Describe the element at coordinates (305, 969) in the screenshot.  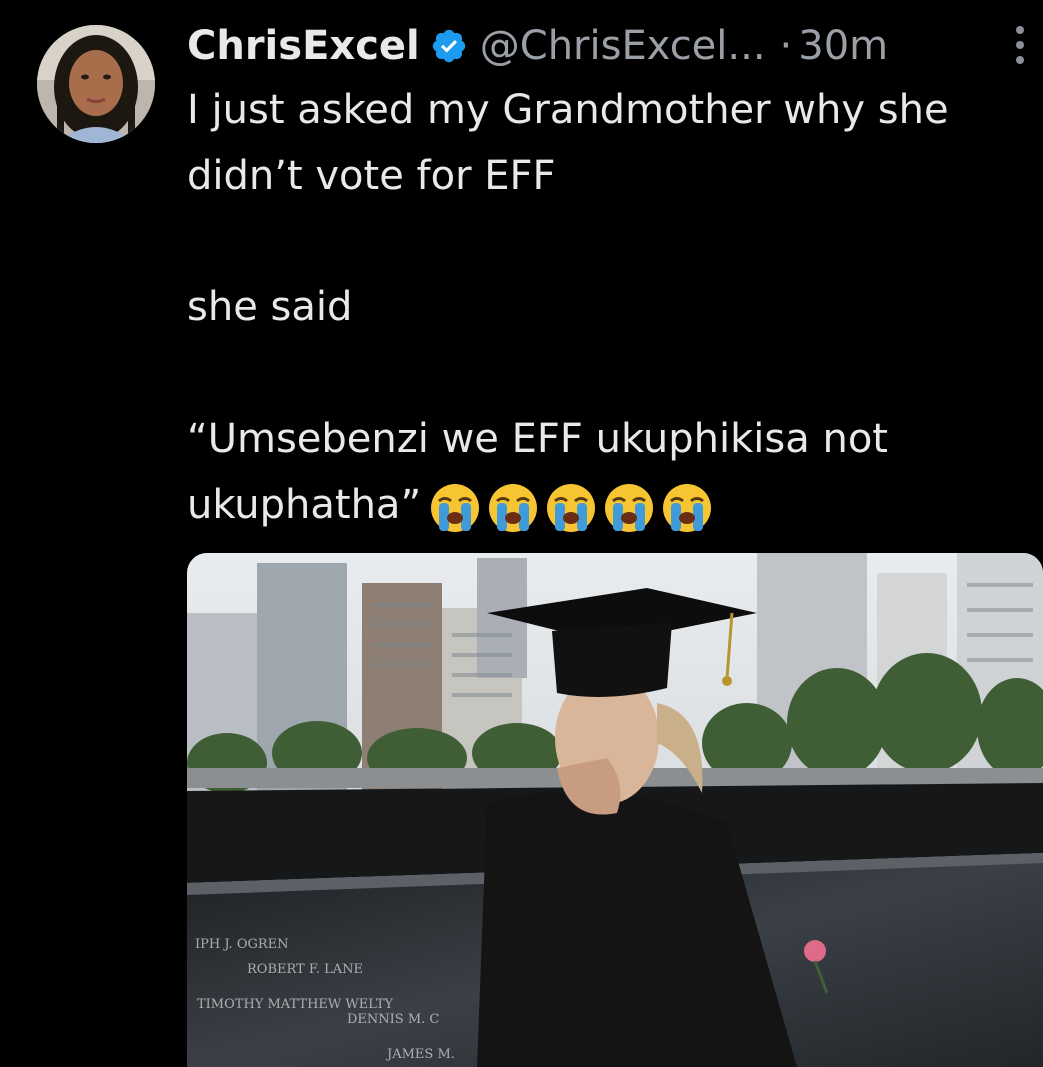
I see `engraved-name: ROBERT F. LANE` at that location.